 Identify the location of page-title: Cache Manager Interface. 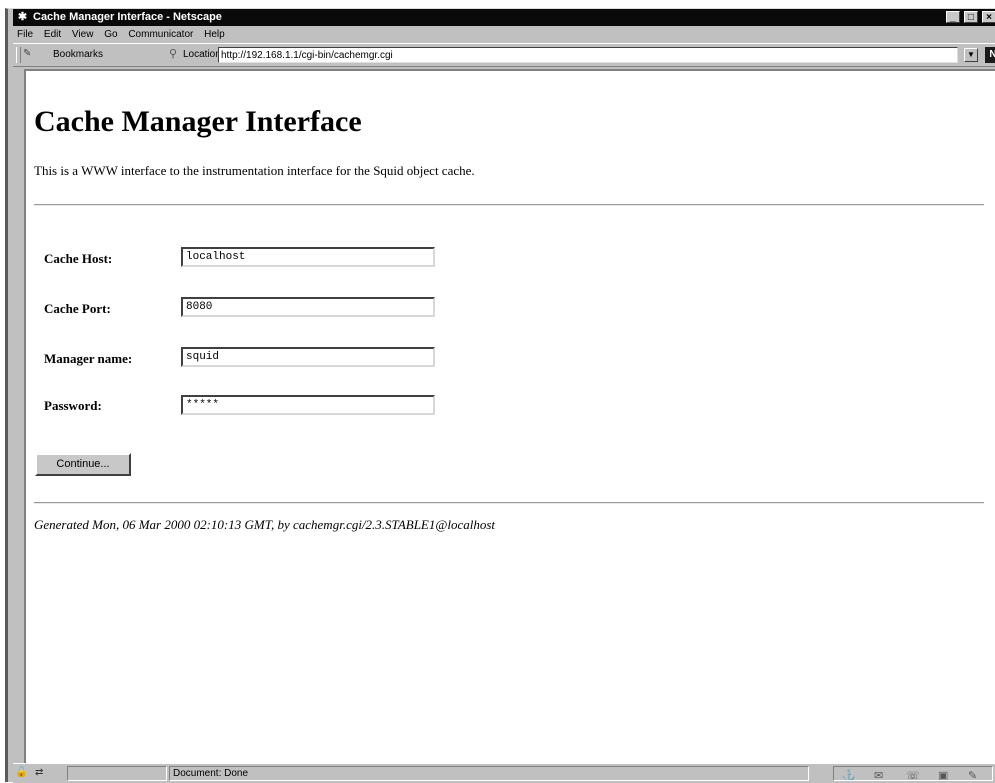
(198, 121).